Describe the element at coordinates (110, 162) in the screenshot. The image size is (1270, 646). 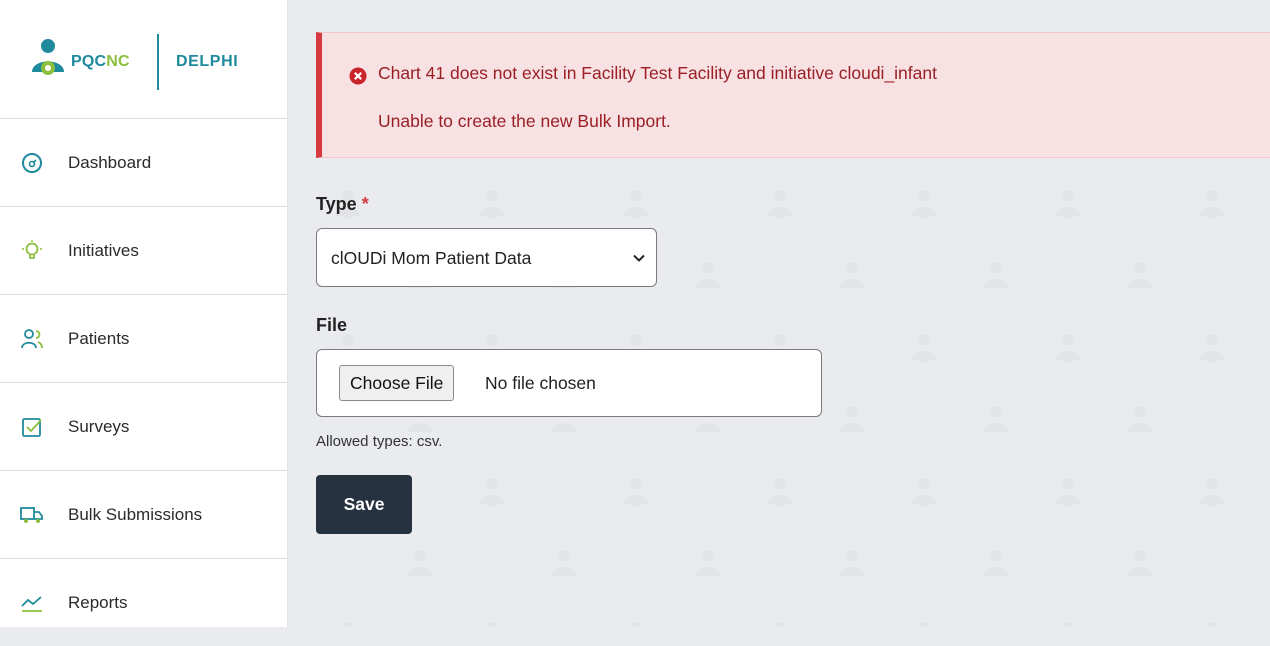
I see `sidebar-item-label: Dashboard` at that location.